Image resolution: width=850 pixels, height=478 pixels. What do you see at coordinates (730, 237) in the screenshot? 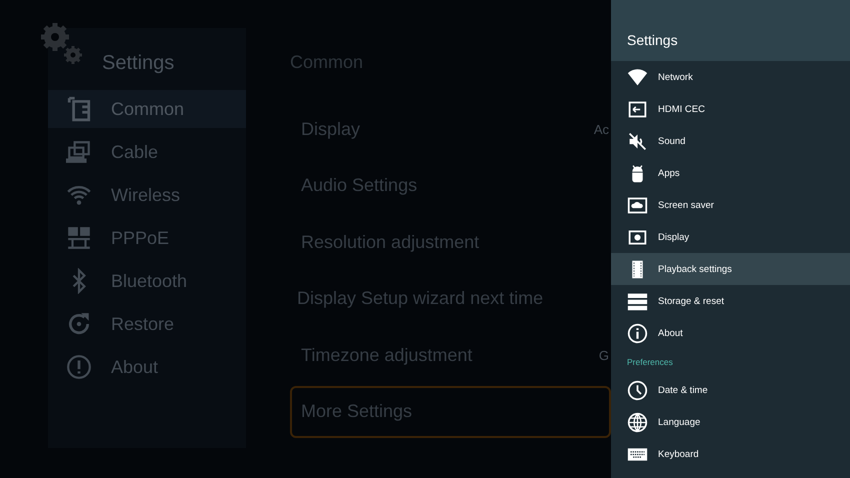
I see `menu-item: Display` at bounding box center [730, 237].